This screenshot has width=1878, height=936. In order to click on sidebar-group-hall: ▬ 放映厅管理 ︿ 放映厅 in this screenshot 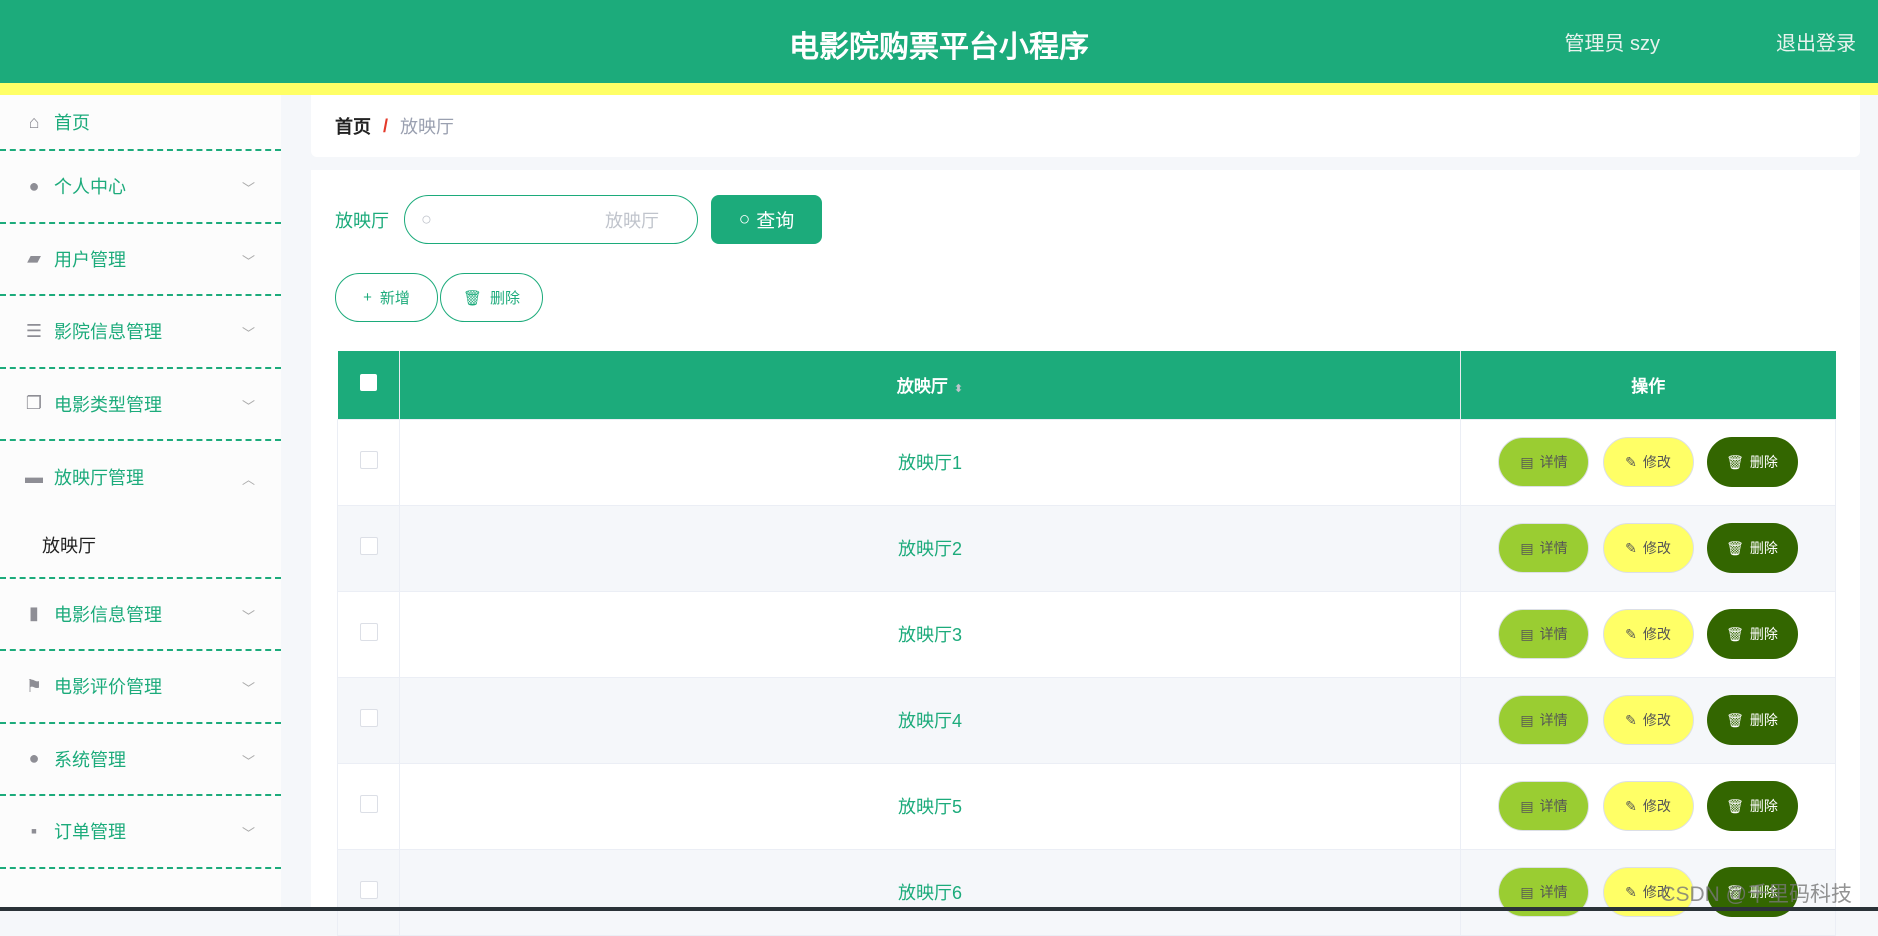, I will do `click(140, 510)`.